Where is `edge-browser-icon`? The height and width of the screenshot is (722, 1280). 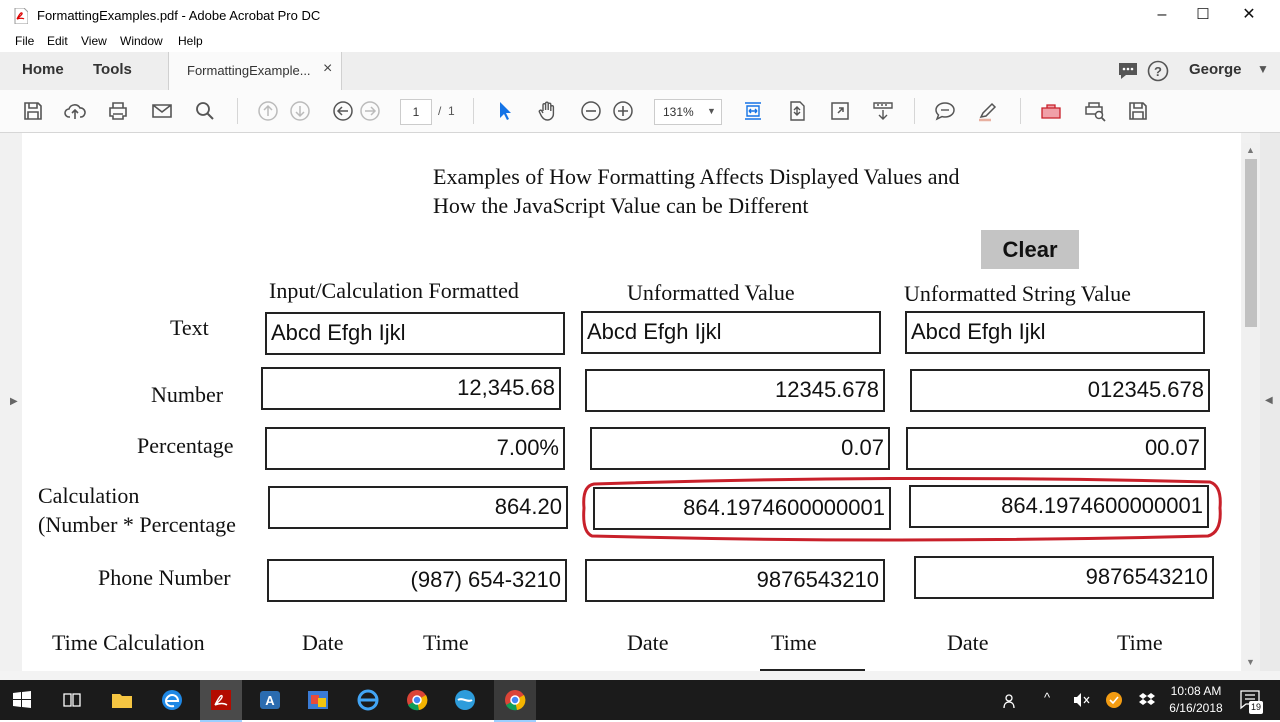
edge-browser-icon is located at coordinates (172, 700).